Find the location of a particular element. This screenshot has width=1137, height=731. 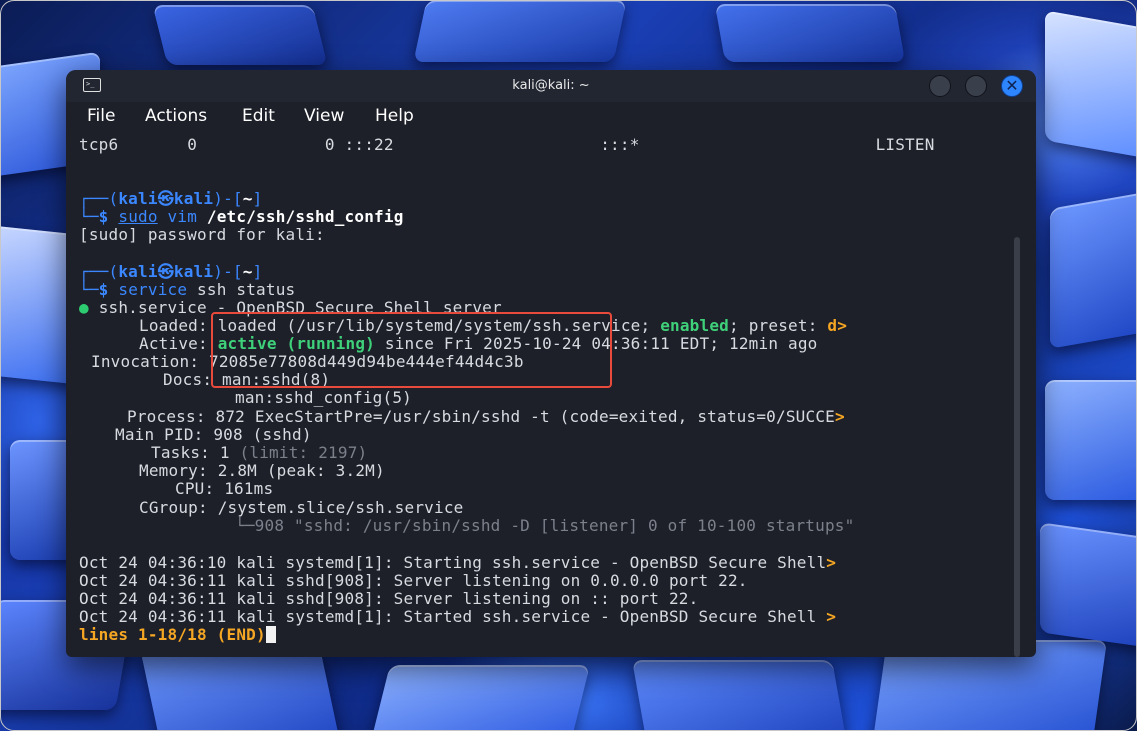

mainpid-label: Main PID: is located at coordinates (159, 434).